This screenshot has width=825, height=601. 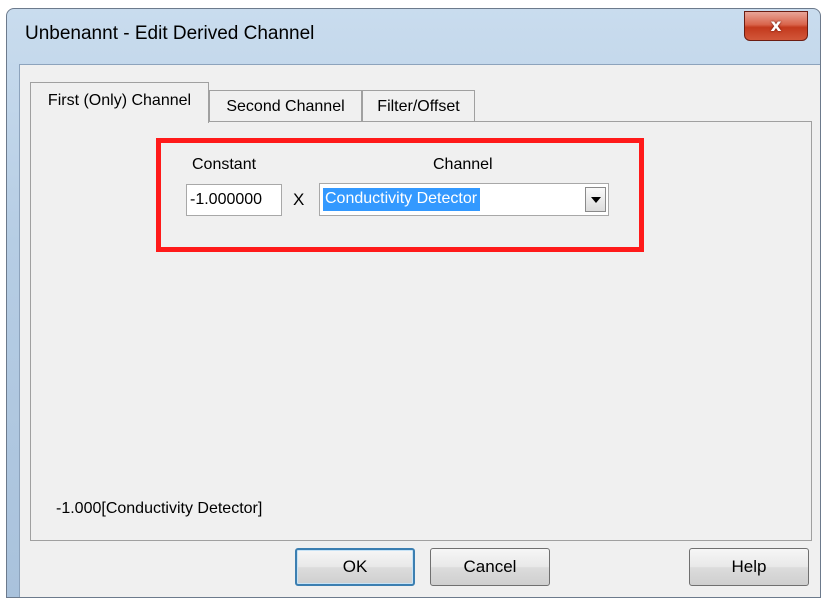 I want to click on channel-select-value: Conductivity Detector, so click(x=402, y=199).